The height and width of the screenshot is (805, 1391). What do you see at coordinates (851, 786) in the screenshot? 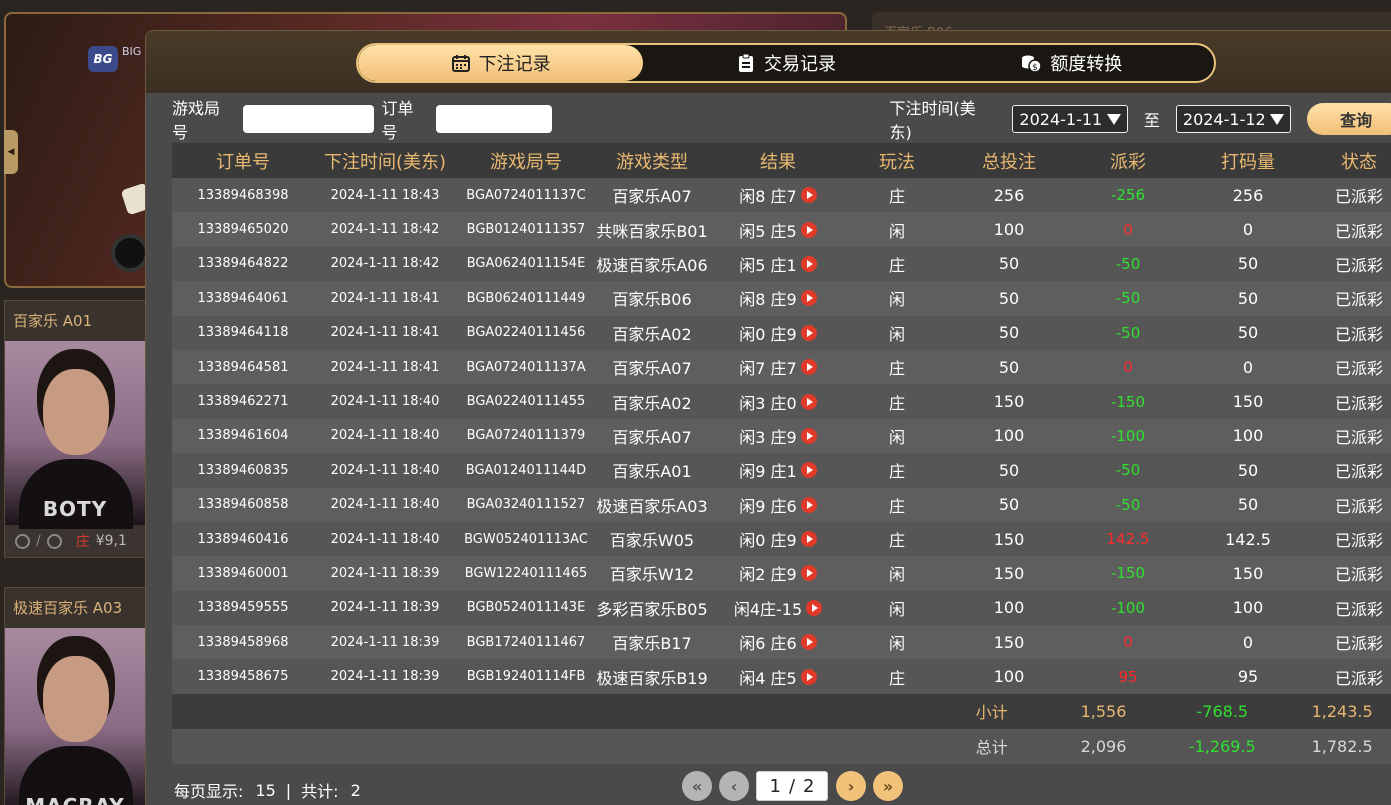
I see `next-page-button: ›` at bounding box center [851, 786].